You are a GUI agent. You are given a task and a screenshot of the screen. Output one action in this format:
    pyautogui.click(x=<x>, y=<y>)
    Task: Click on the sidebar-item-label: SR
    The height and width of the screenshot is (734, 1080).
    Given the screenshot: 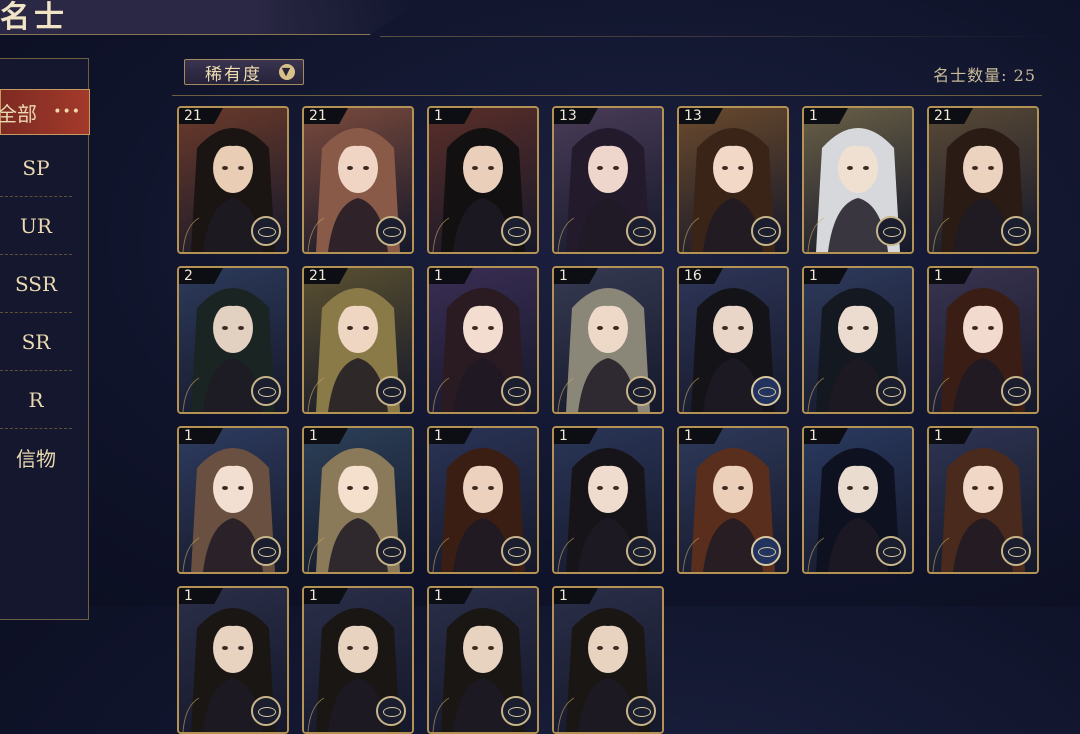 What is the action you would take?
    pyautogui.click(x=36, y=341)
    